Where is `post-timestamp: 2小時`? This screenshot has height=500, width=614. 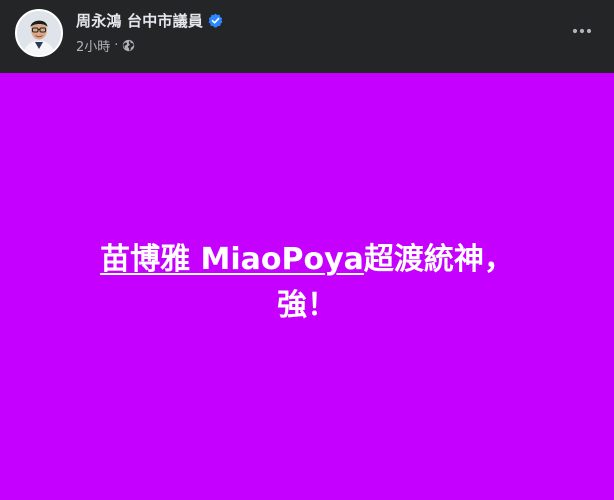
post-timestamp: 2小時 is located at coordinates (93, 45).